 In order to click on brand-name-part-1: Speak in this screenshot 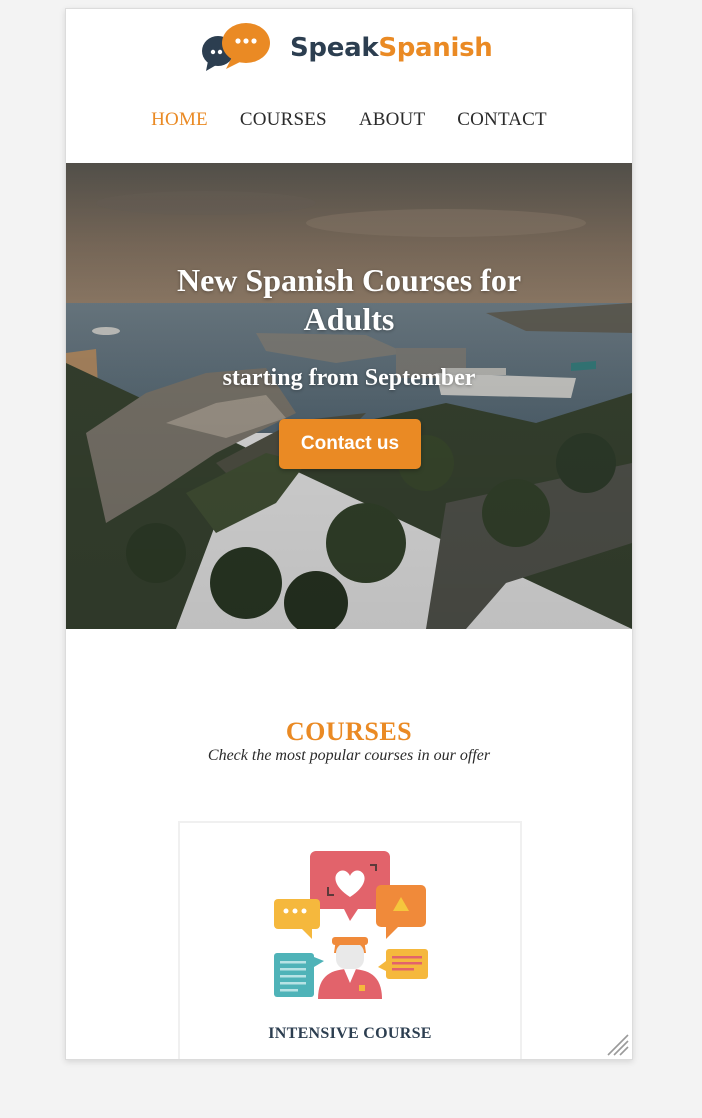, I will do `click(334, 48)`.